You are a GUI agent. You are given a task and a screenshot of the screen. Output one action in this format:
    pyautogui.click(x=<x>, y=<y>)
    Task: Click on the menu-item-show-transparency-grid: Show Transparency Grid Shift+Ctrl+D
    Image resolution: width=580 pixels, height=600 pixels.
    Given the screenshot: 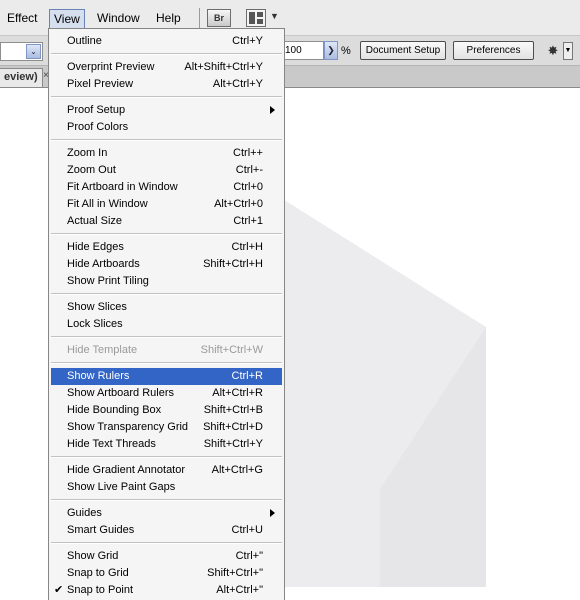 What is the action you would take?
    pyautogui.click(x=166, y=427)
    